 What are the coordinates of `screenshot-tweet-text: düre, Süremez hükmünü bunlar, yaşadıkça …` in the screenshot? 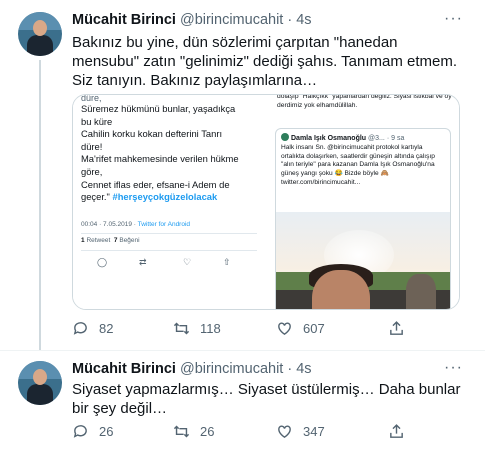 It's located at (160, 149).